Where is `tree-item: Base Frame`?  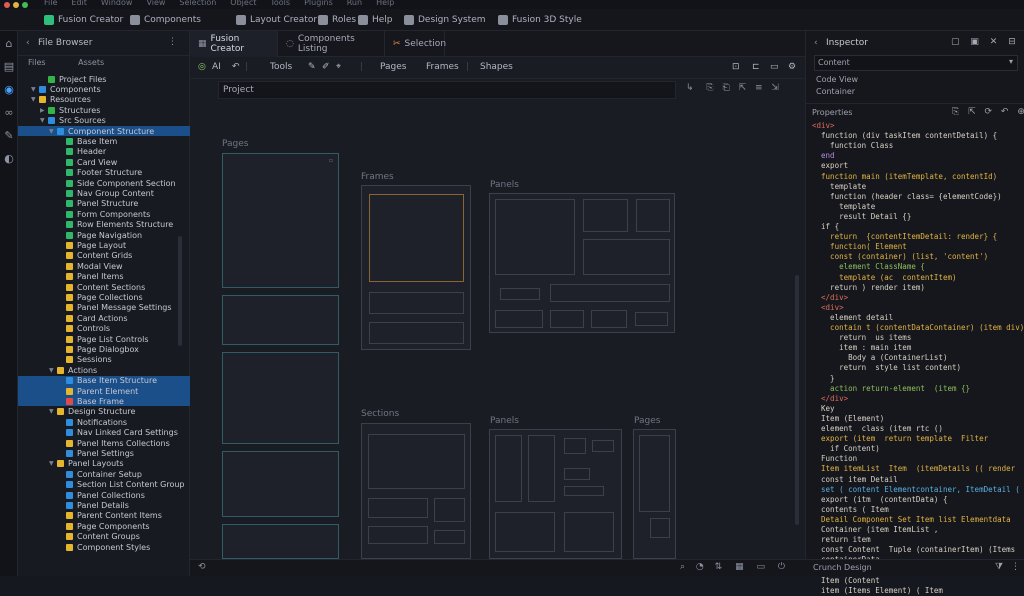
tree-item: Base Frame is located at coordinates (118, 401).